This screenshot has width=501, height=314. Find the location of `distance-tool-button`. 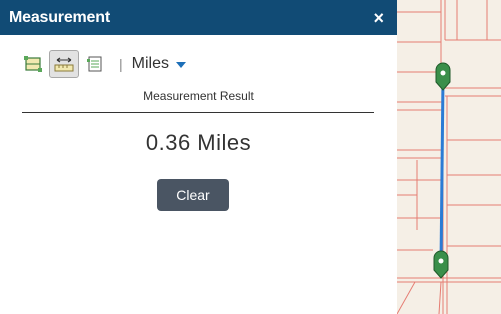

distance-tool-button is located at coordinates (64, 64).